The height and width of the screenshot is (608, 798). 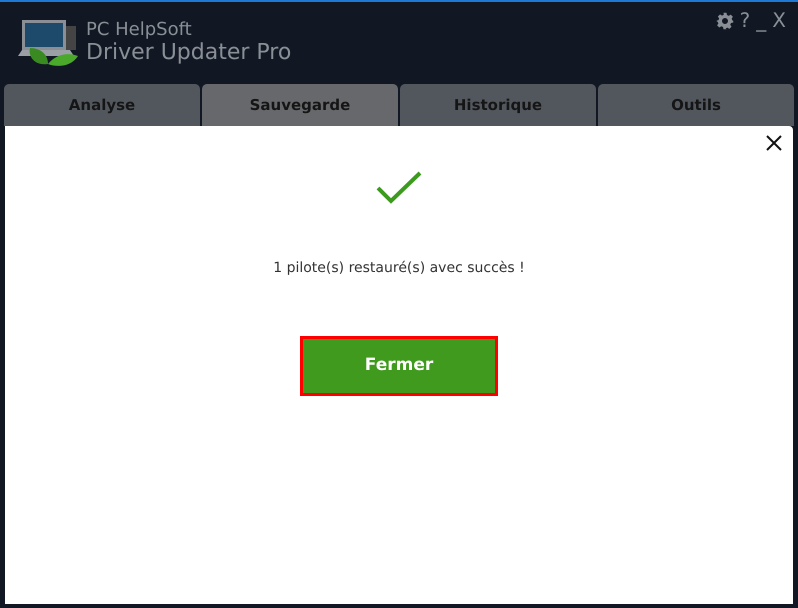 I want to click on app-title: Driver Updater Pro, so click(x=189, y=53).